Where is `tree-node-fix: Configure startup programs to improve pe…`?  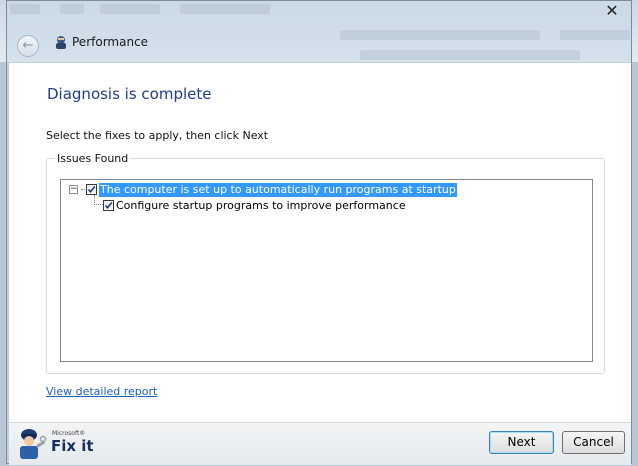
tree-node-fix: Configure startup programs to improve pe… is located at coordinates (254, 205).